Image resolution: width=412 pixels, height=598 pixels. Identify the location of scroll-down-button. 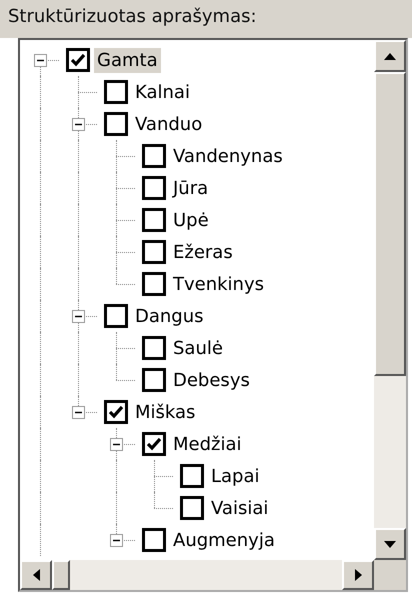
(390, 544).